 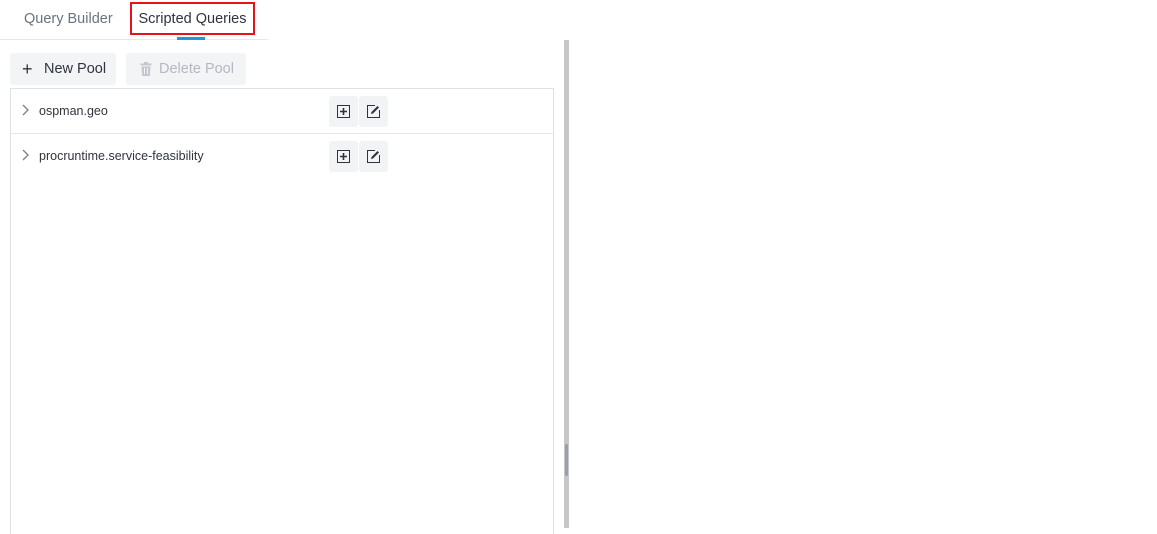 I want to click on tab-query-builder: Query Builder, so click(x=68, y=19).